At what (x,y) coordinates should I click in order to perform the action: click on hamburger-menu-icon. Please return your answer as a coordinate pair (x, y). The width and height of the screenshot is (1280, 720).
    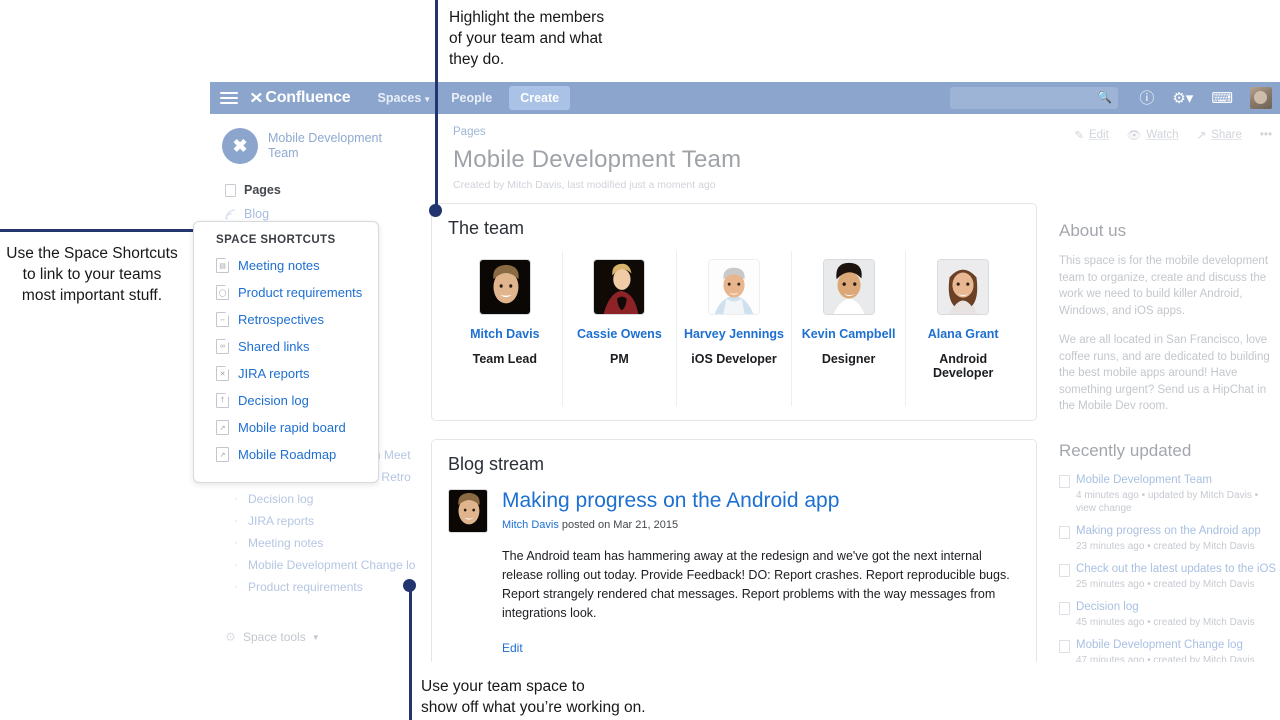
    Looking at the image, I should click on (229, 98).